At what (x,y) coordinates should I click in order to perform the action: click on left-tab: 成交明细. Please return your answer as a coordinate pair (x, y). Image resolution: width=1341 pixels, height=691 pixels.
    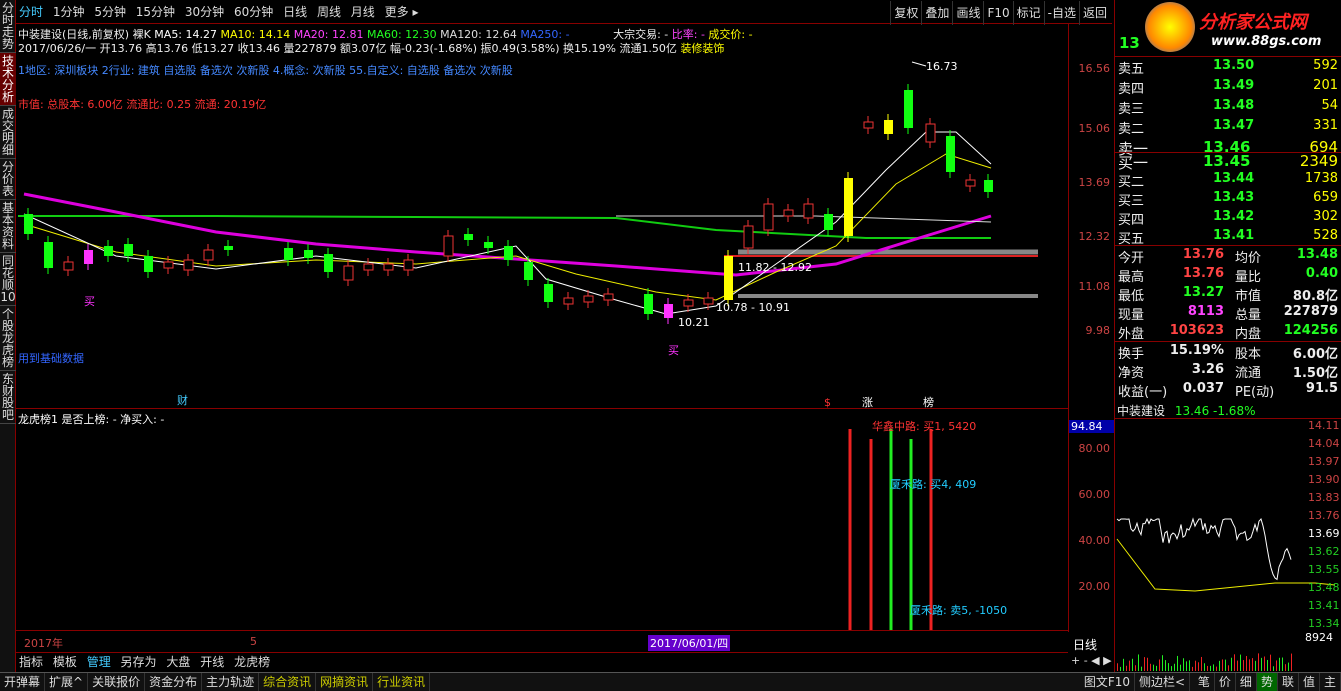
    Looking at the image, I should click on (8, 132).